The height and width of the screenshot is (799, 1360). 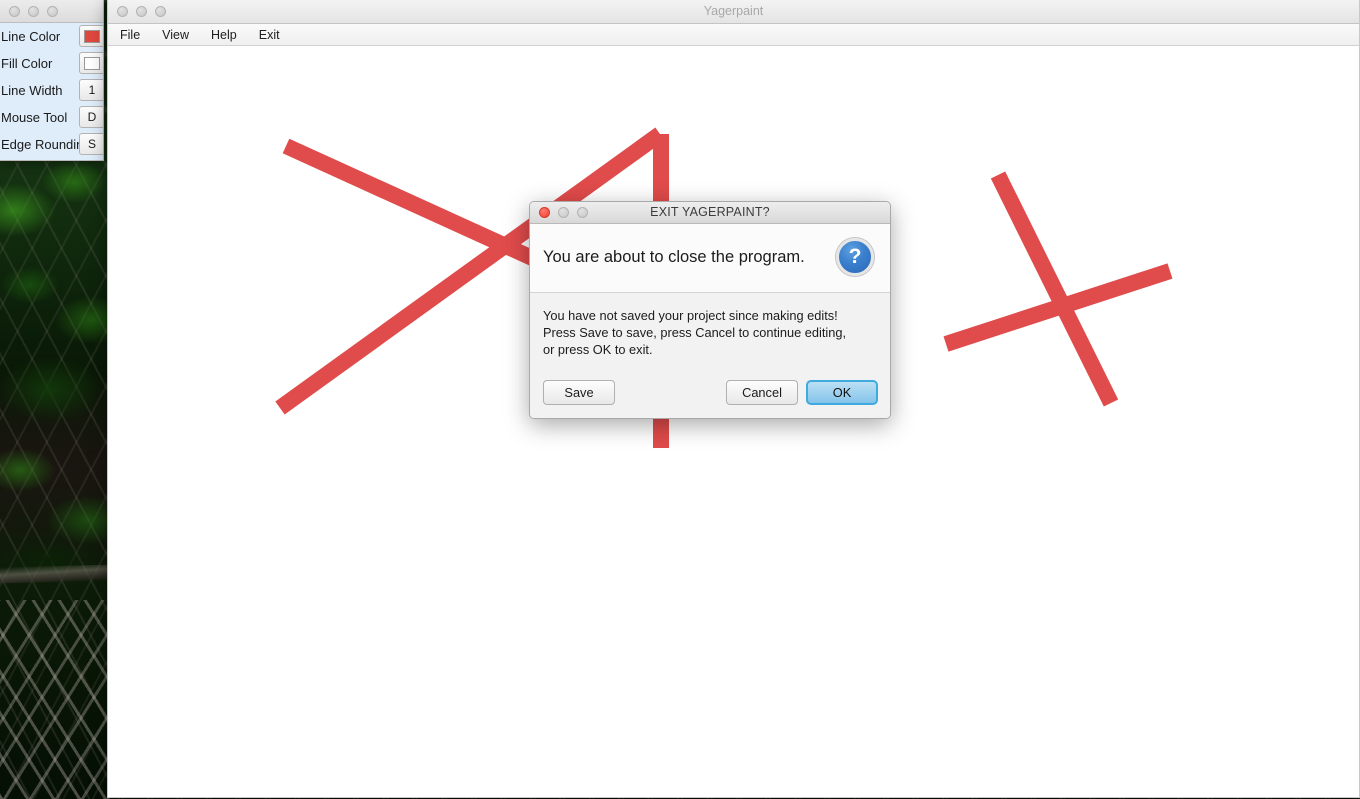 What do you see at coordinates (122, 11) in the screenshot?
I see `main-window-close-dot` at bounding box center [122, 11].